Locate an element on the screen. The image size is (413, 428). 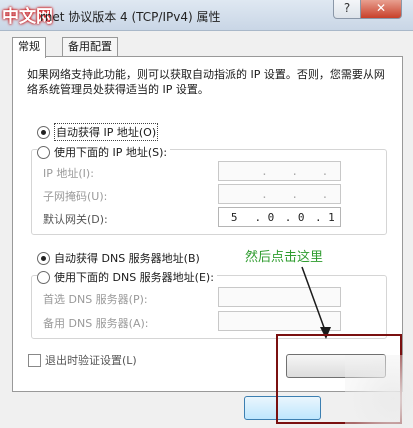
octet-2: . 0 is located at coordinates (264, 217).